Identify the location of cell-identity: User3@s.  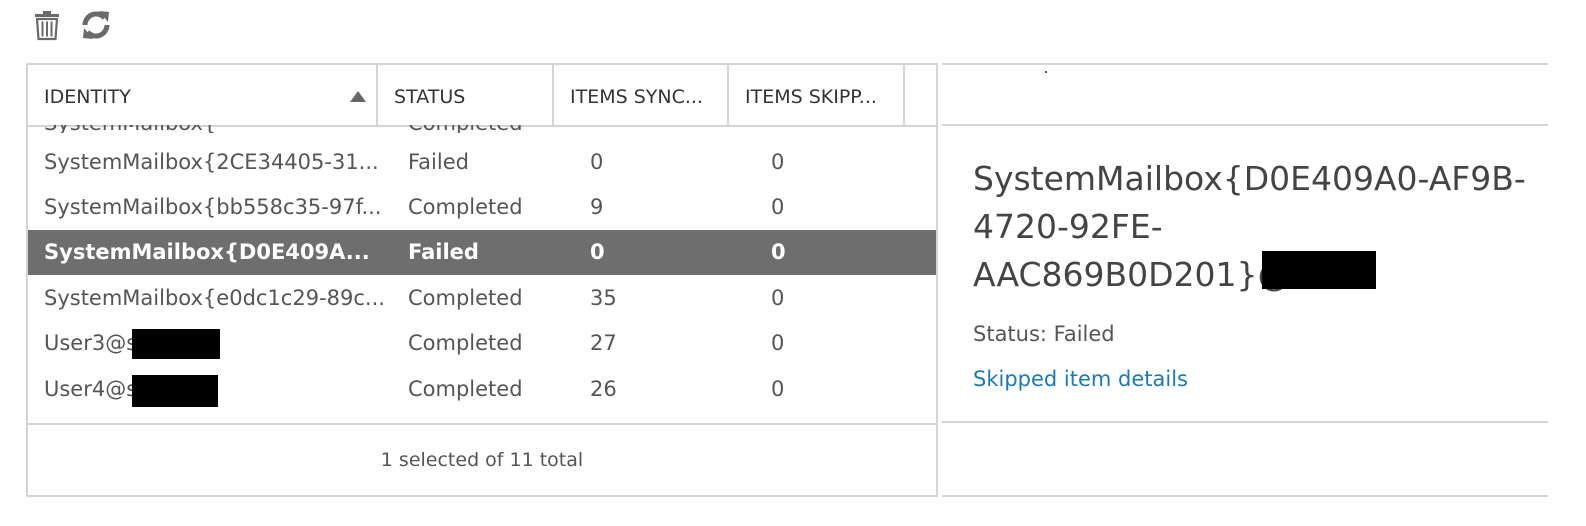
(91, 343).